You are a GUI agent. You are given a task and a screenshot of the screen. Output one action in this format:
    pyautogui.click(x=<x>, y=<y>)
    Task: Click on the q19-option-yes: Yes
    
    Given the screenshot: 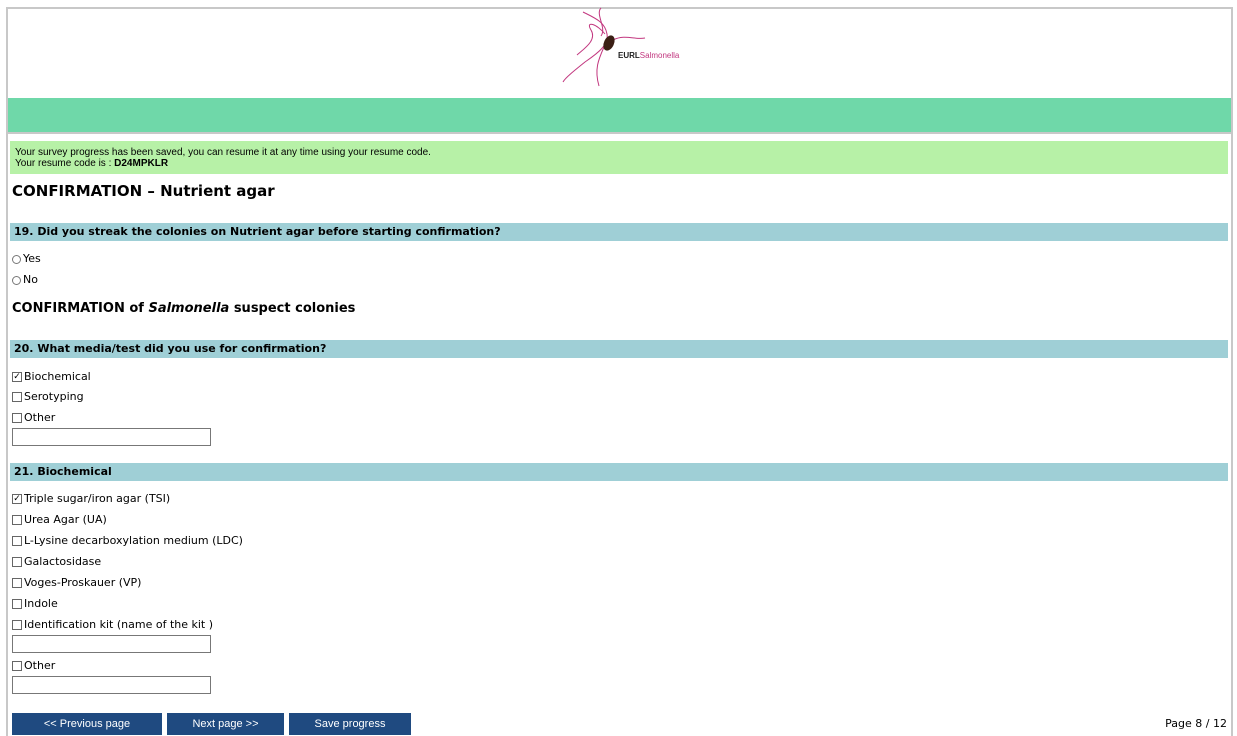 What is the action you would take?
    pyautogui.click(x=26, y=259)
    